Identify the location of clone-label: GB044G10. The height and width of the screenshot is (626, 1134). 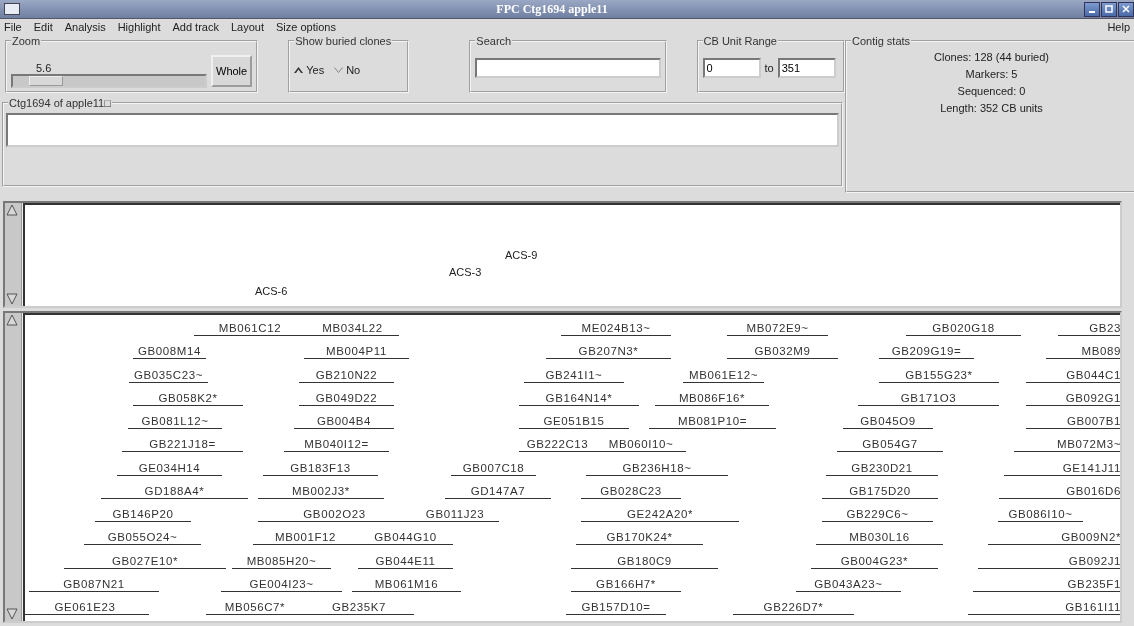
(405, 537).